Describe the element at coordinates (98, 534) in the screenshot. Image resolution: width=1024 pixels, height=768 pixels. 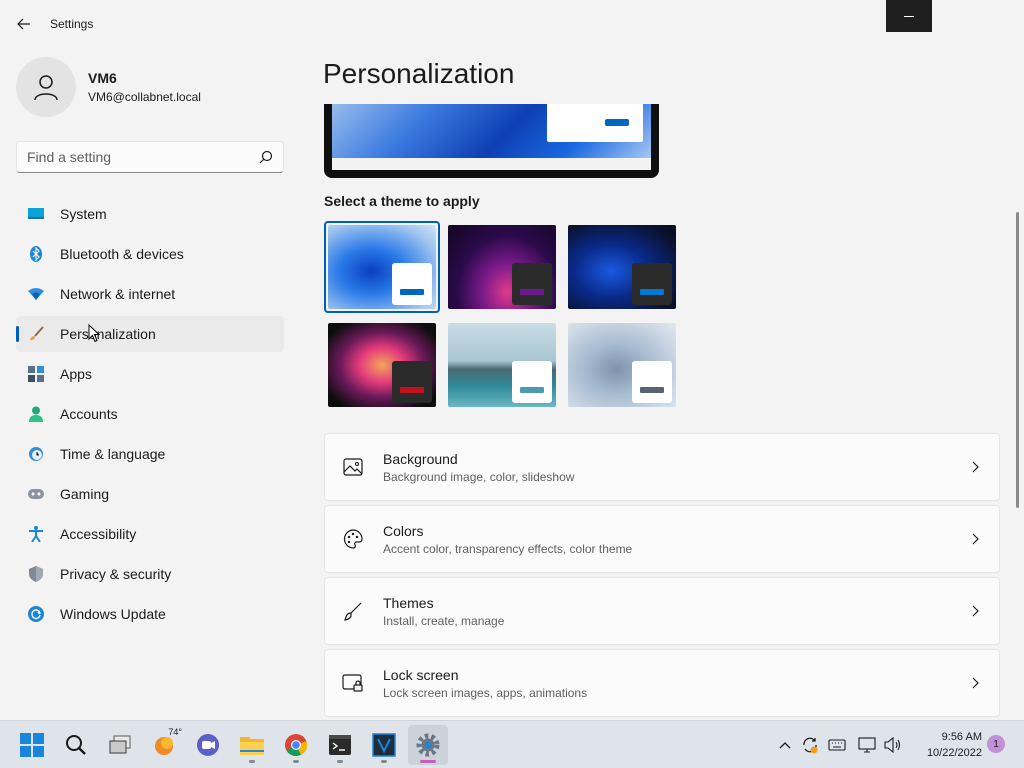
I see `sidebar-item-label: Accessibility` at that location.